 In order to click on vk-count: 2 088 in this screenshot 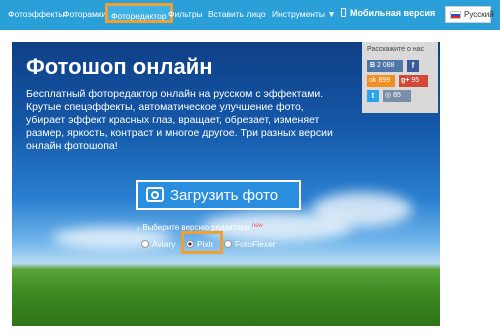, I will do `click(386, 65)`.